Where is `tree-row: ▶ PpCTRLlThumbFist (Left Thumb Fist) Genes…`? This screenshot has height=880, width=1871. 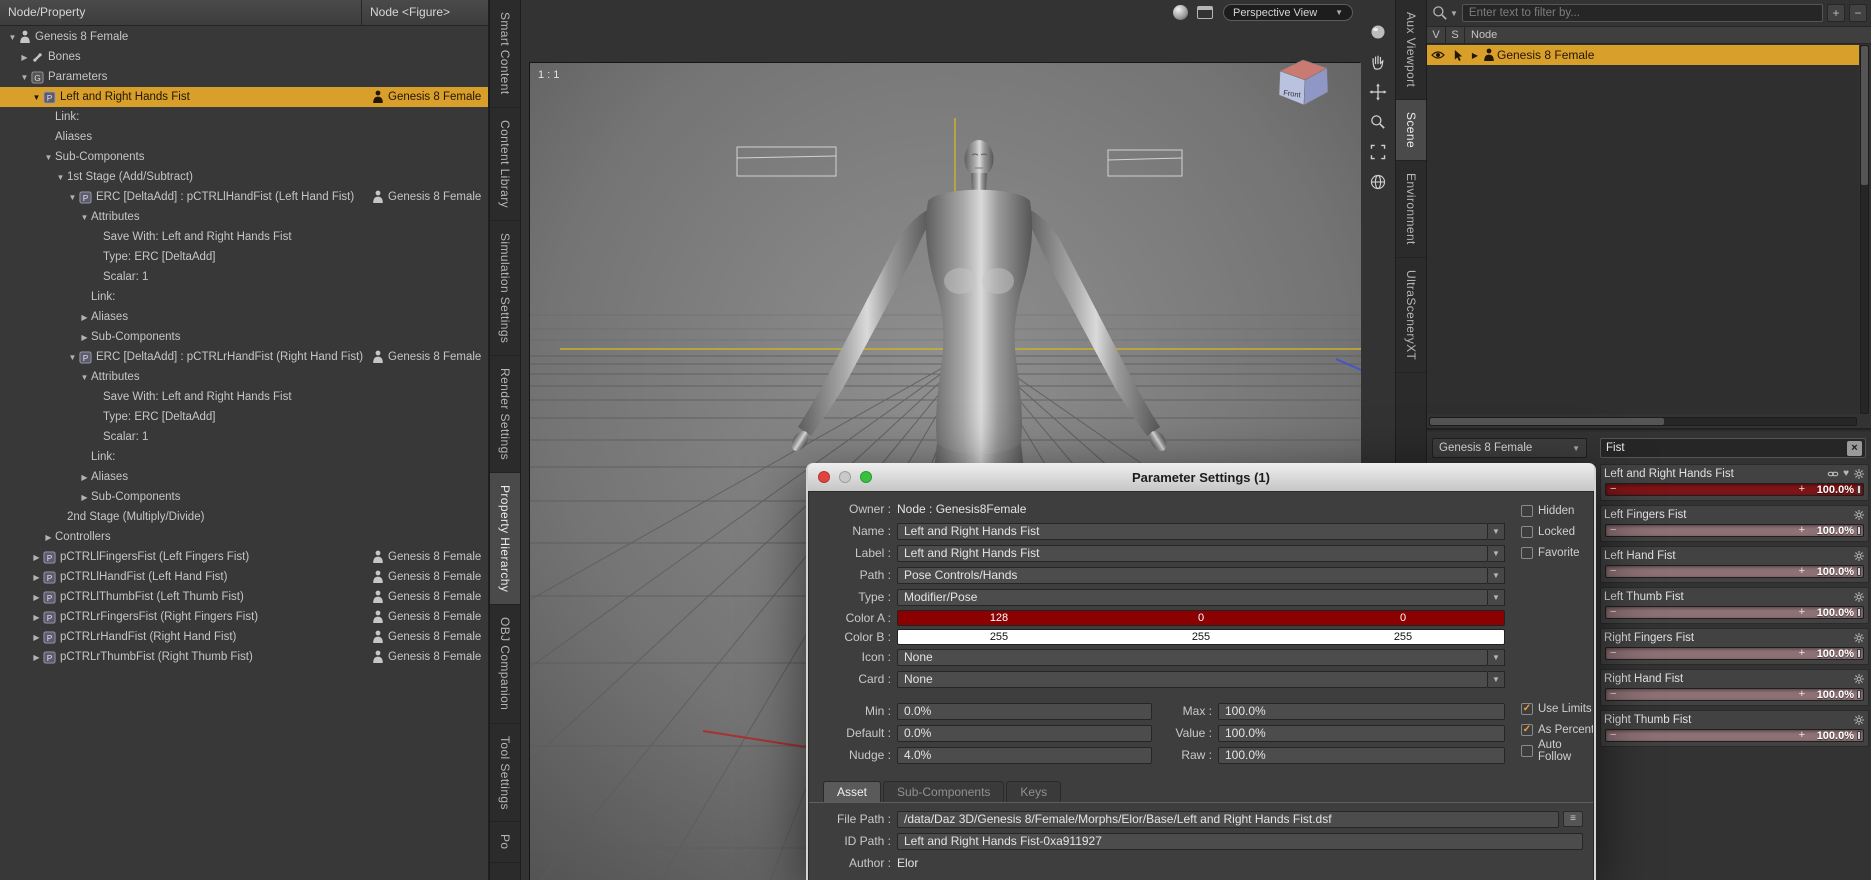
tree-row: ▶ PpCTRLlThumbFist (Left Thumb Fist) Genes… is located at coordinates (244, 597).